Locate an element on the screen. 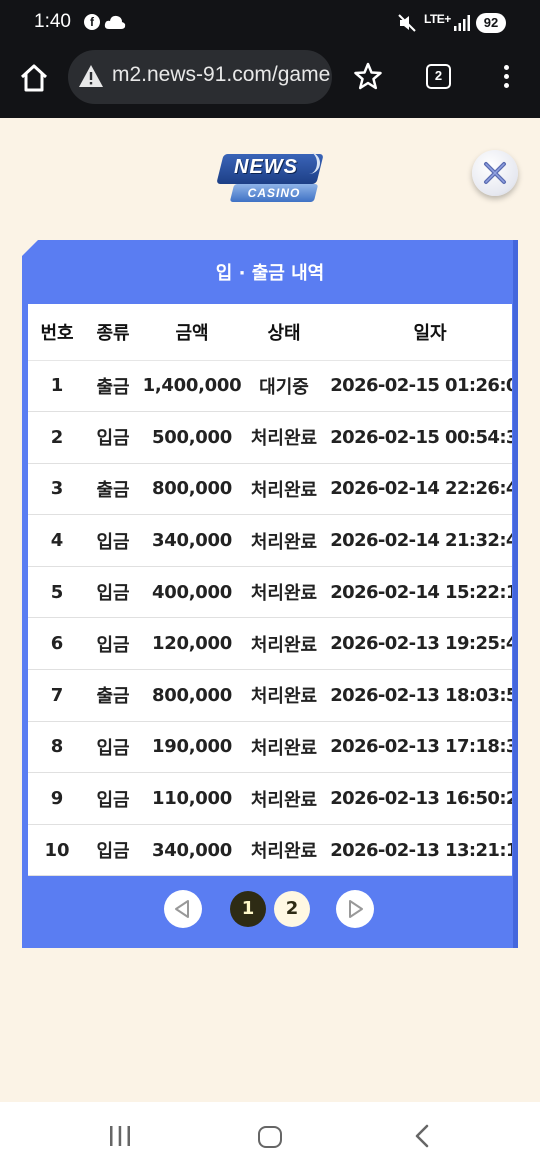 This screenshot has height=1170, width=540. cell-date: 2026-02-14 15:22:11 is located at coordinates (418, 592).